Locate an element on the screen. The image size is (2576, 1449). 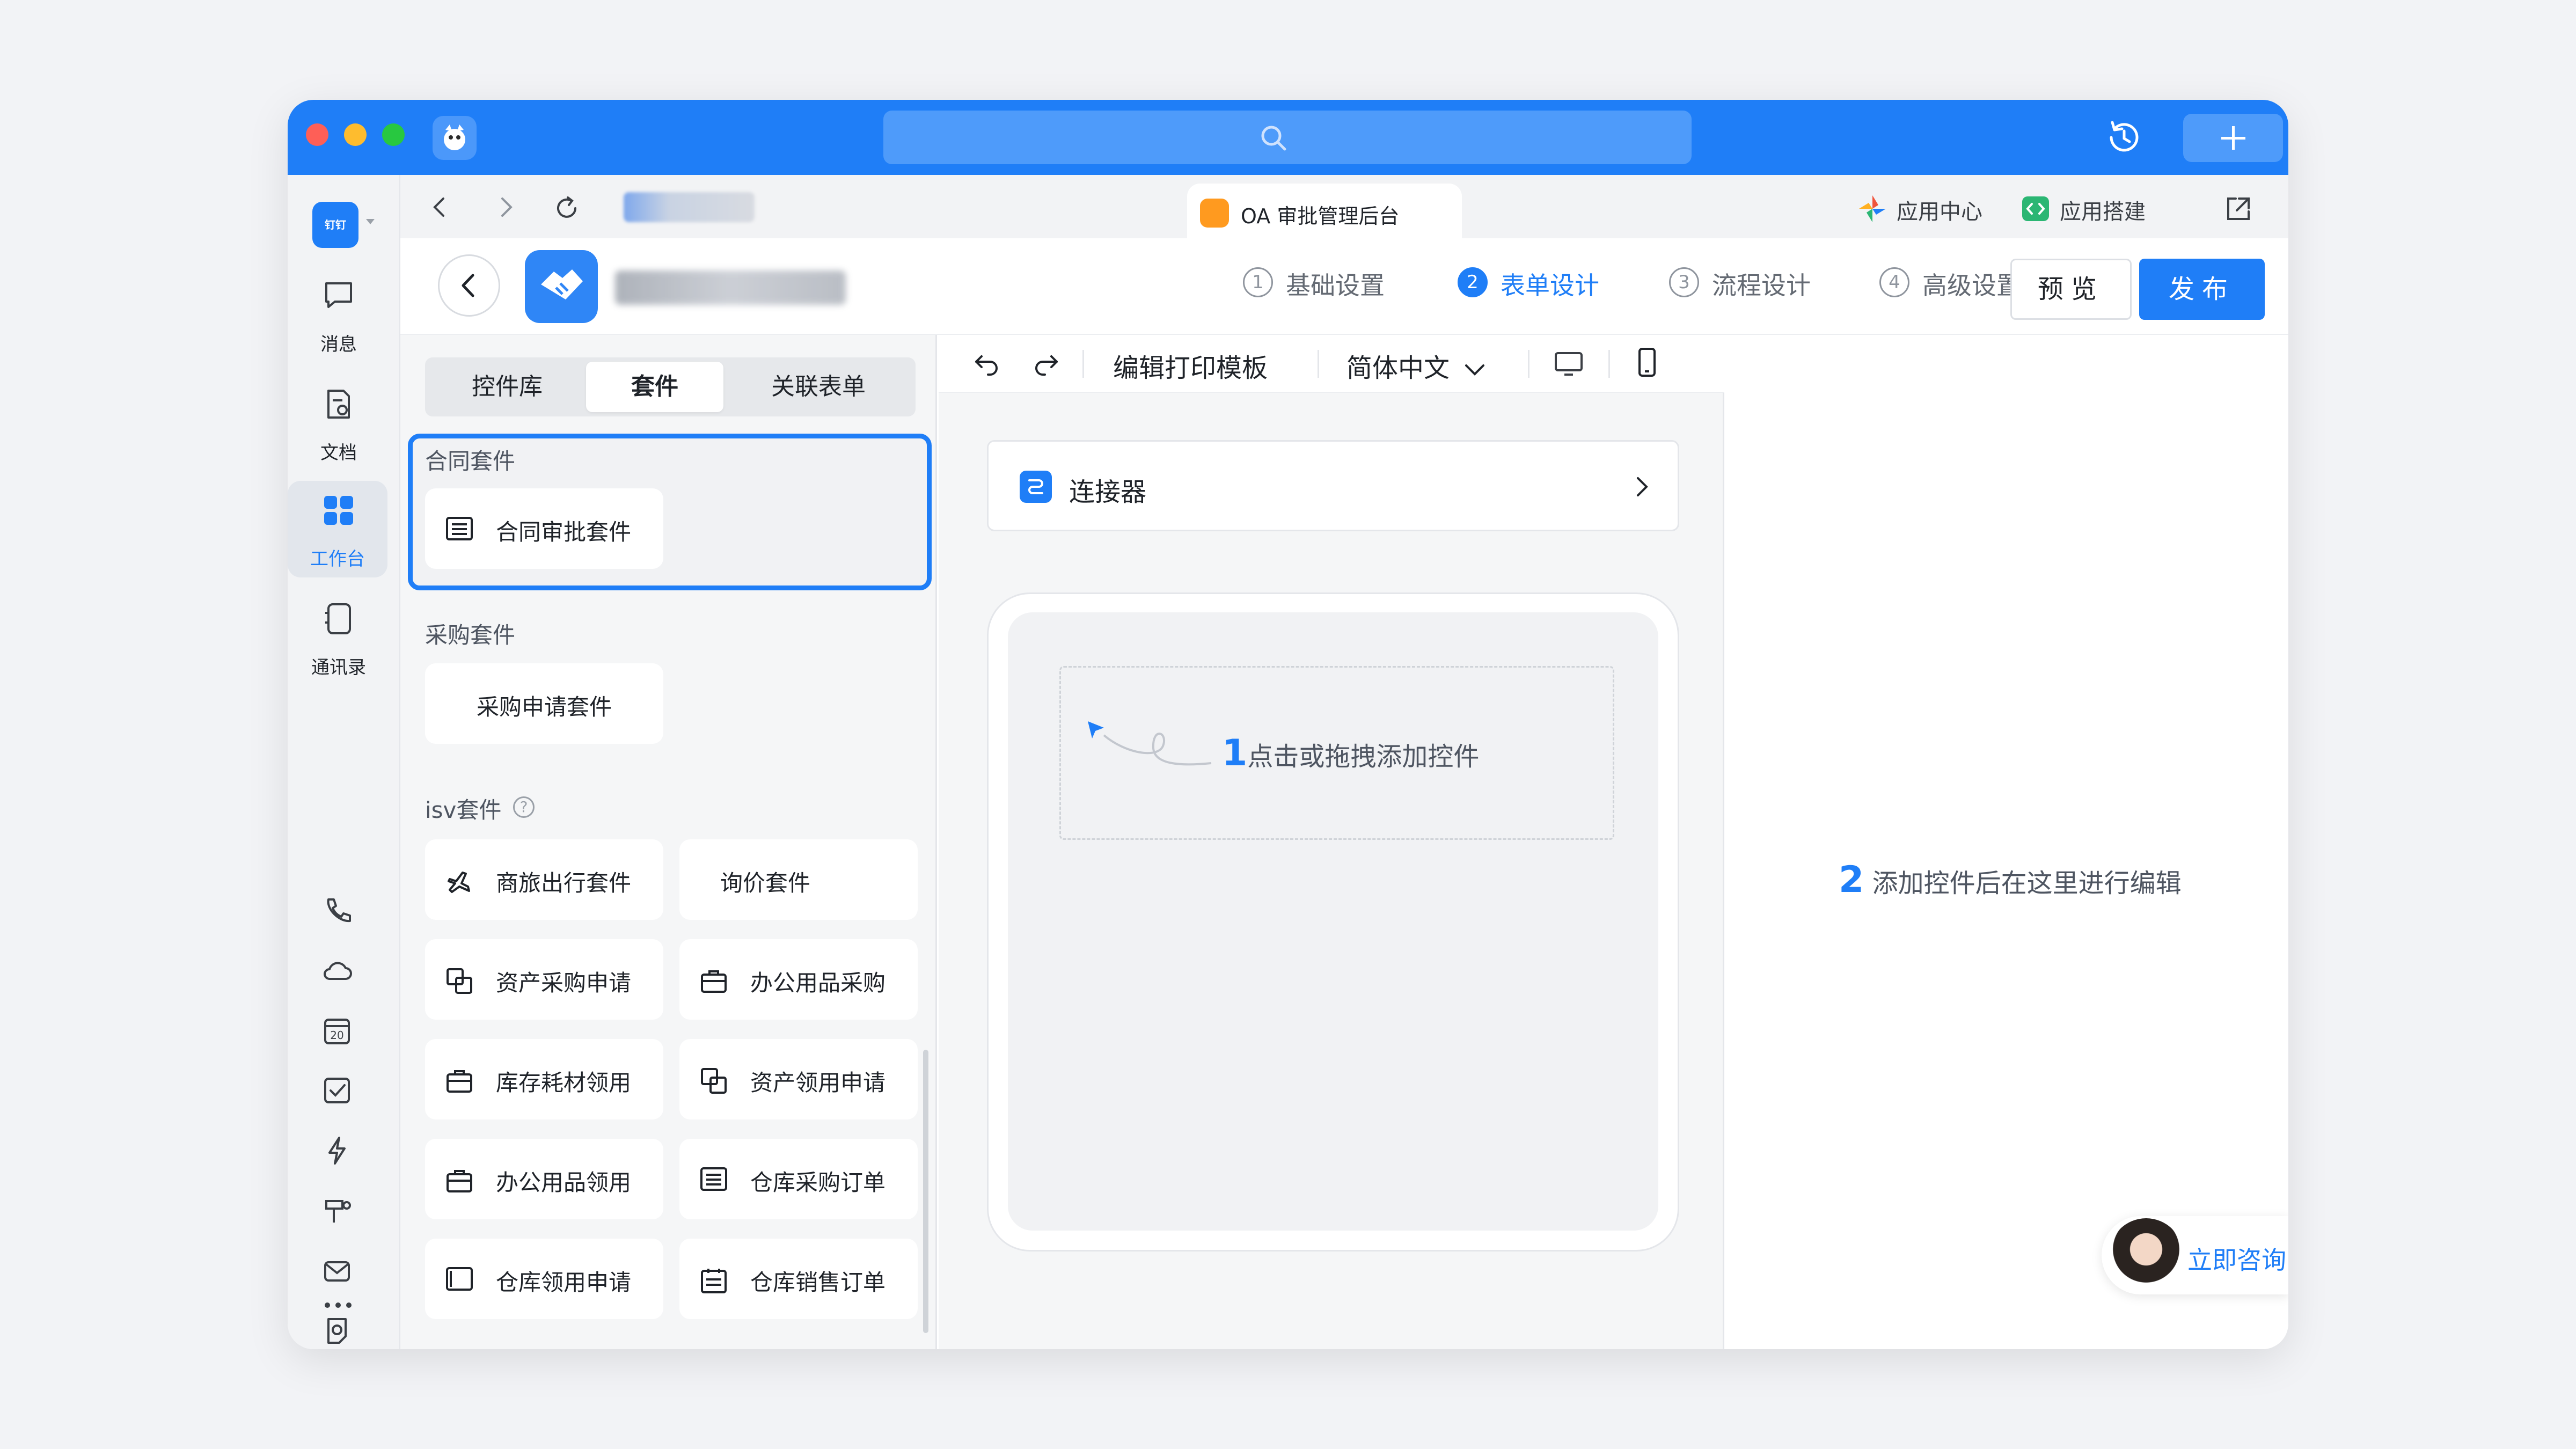
drag-cursor-icon is located at coordinates (1150, 743).